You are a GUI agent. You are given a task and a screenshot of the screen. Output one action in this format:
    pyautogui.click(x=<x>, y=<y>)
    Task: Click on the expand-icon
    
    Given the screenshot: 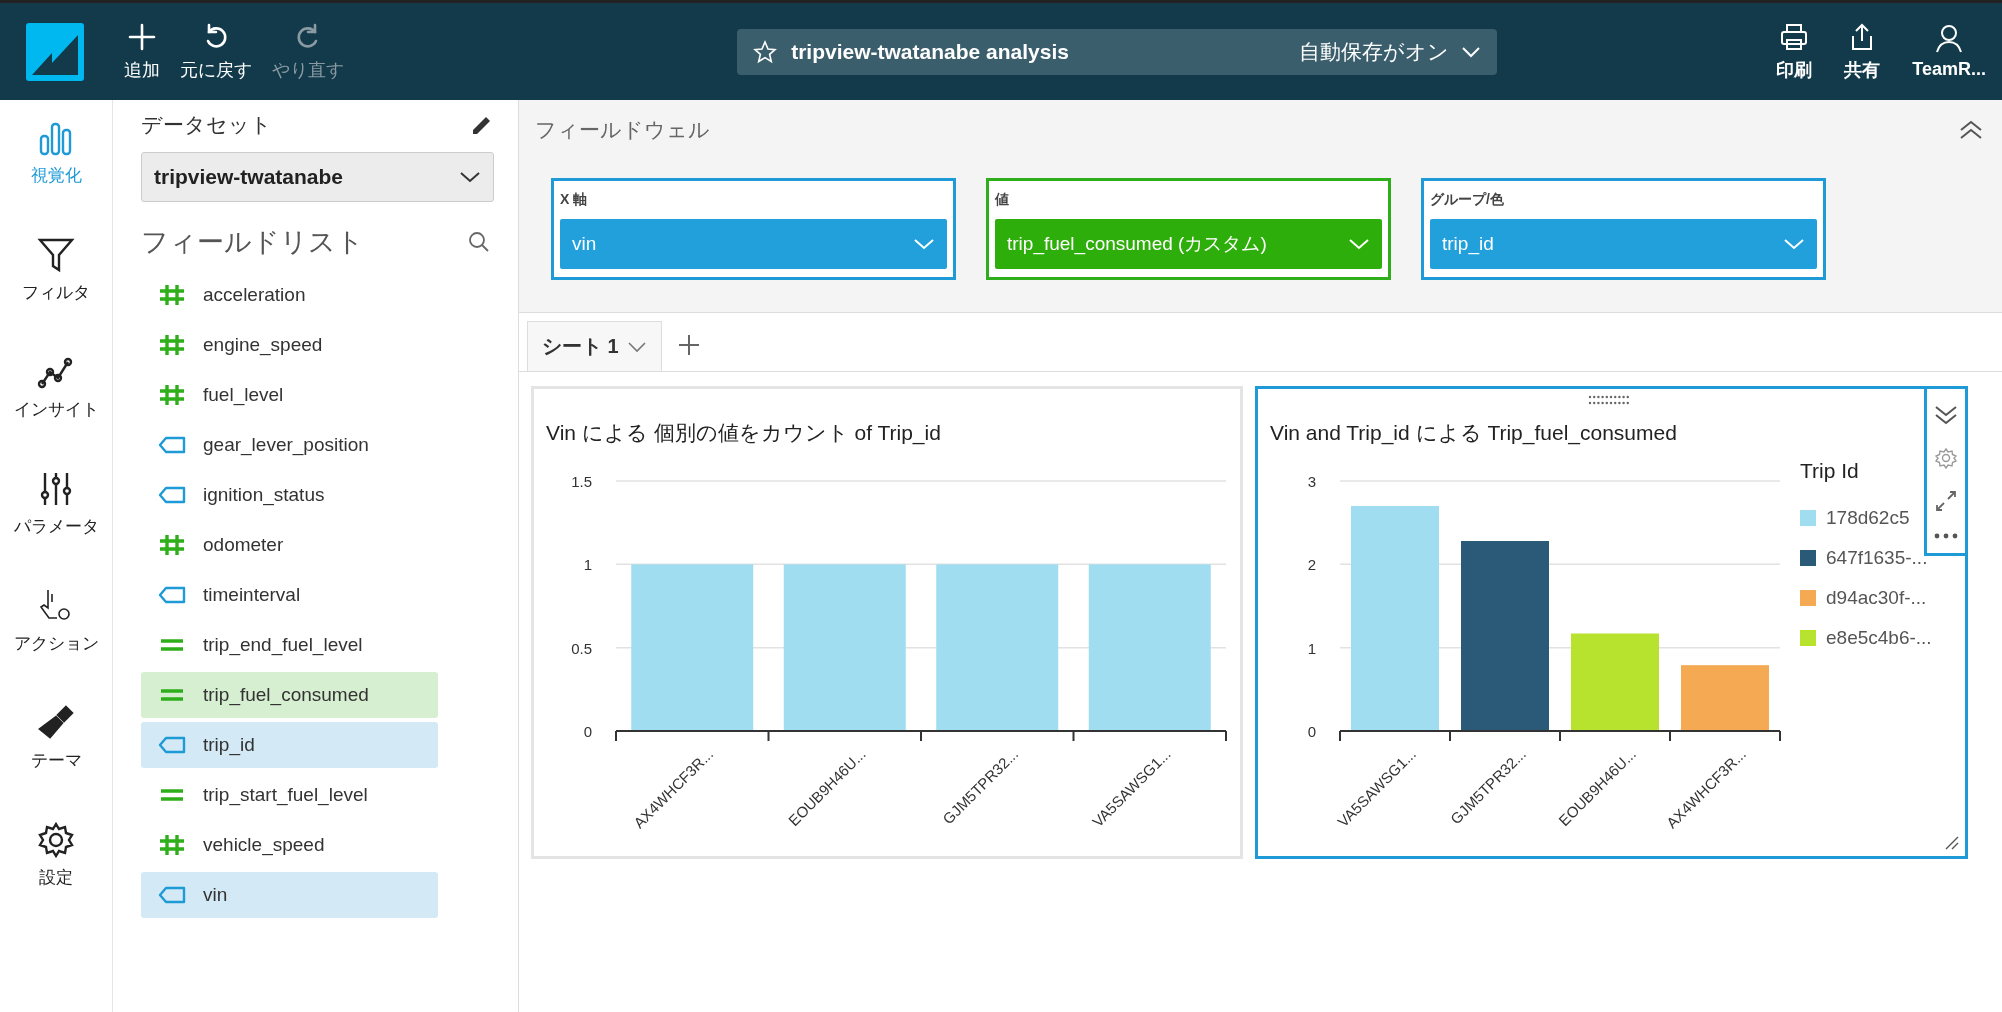 What is the action you would take?
    pyautogui.click(x=1946, y=500)
    